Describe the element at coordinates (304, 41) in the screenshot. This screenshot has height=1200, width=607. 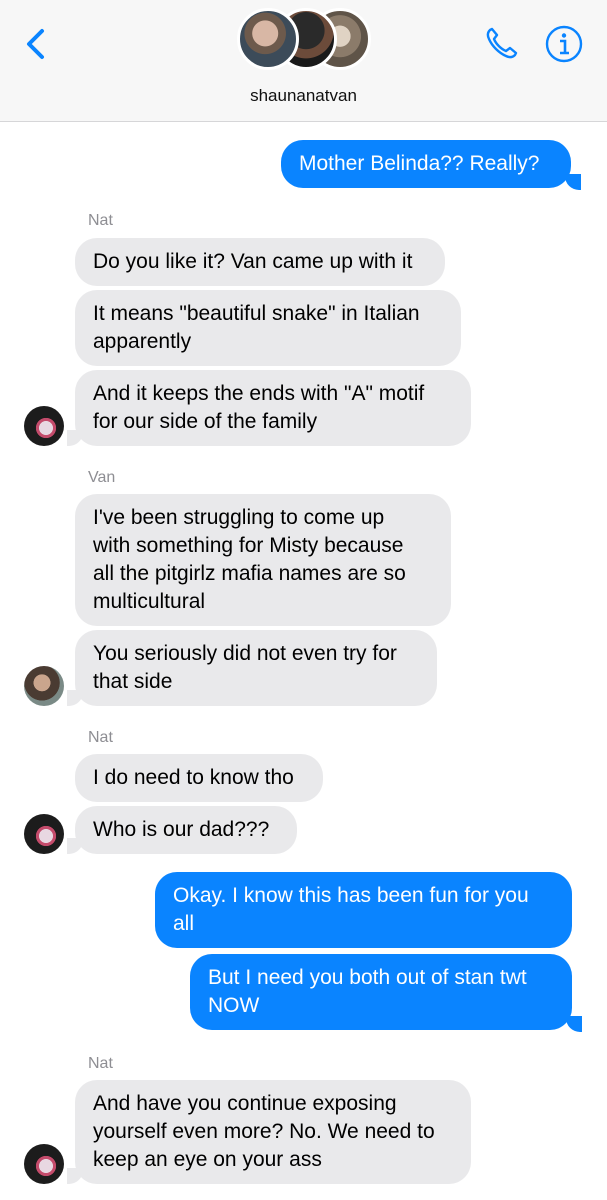
I see `group-avatars` at that location.